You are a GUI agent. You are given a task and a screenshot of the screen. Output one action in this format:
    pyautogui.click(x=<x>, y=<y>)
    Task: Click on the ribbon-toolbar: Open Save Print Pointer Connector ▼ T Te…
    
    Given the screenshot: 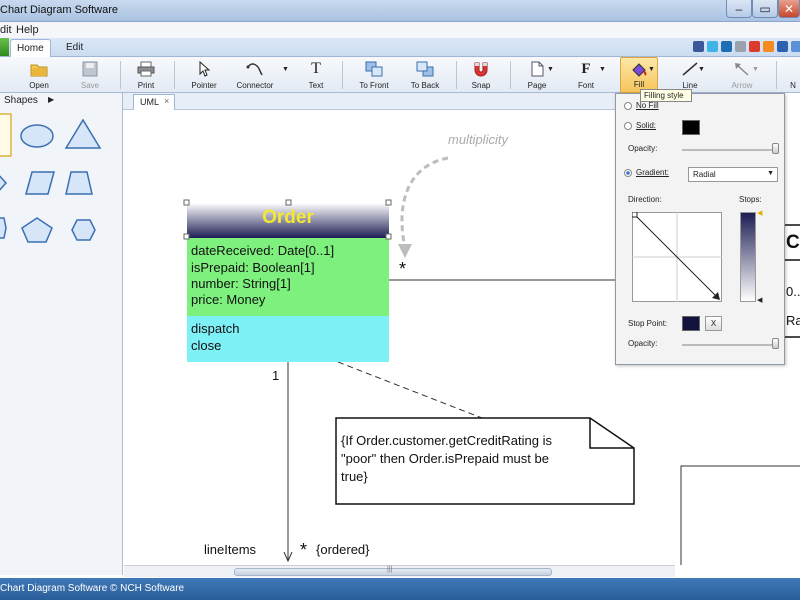 What is the action you would take?
    pyautogui.click(x=400, y=75)
    